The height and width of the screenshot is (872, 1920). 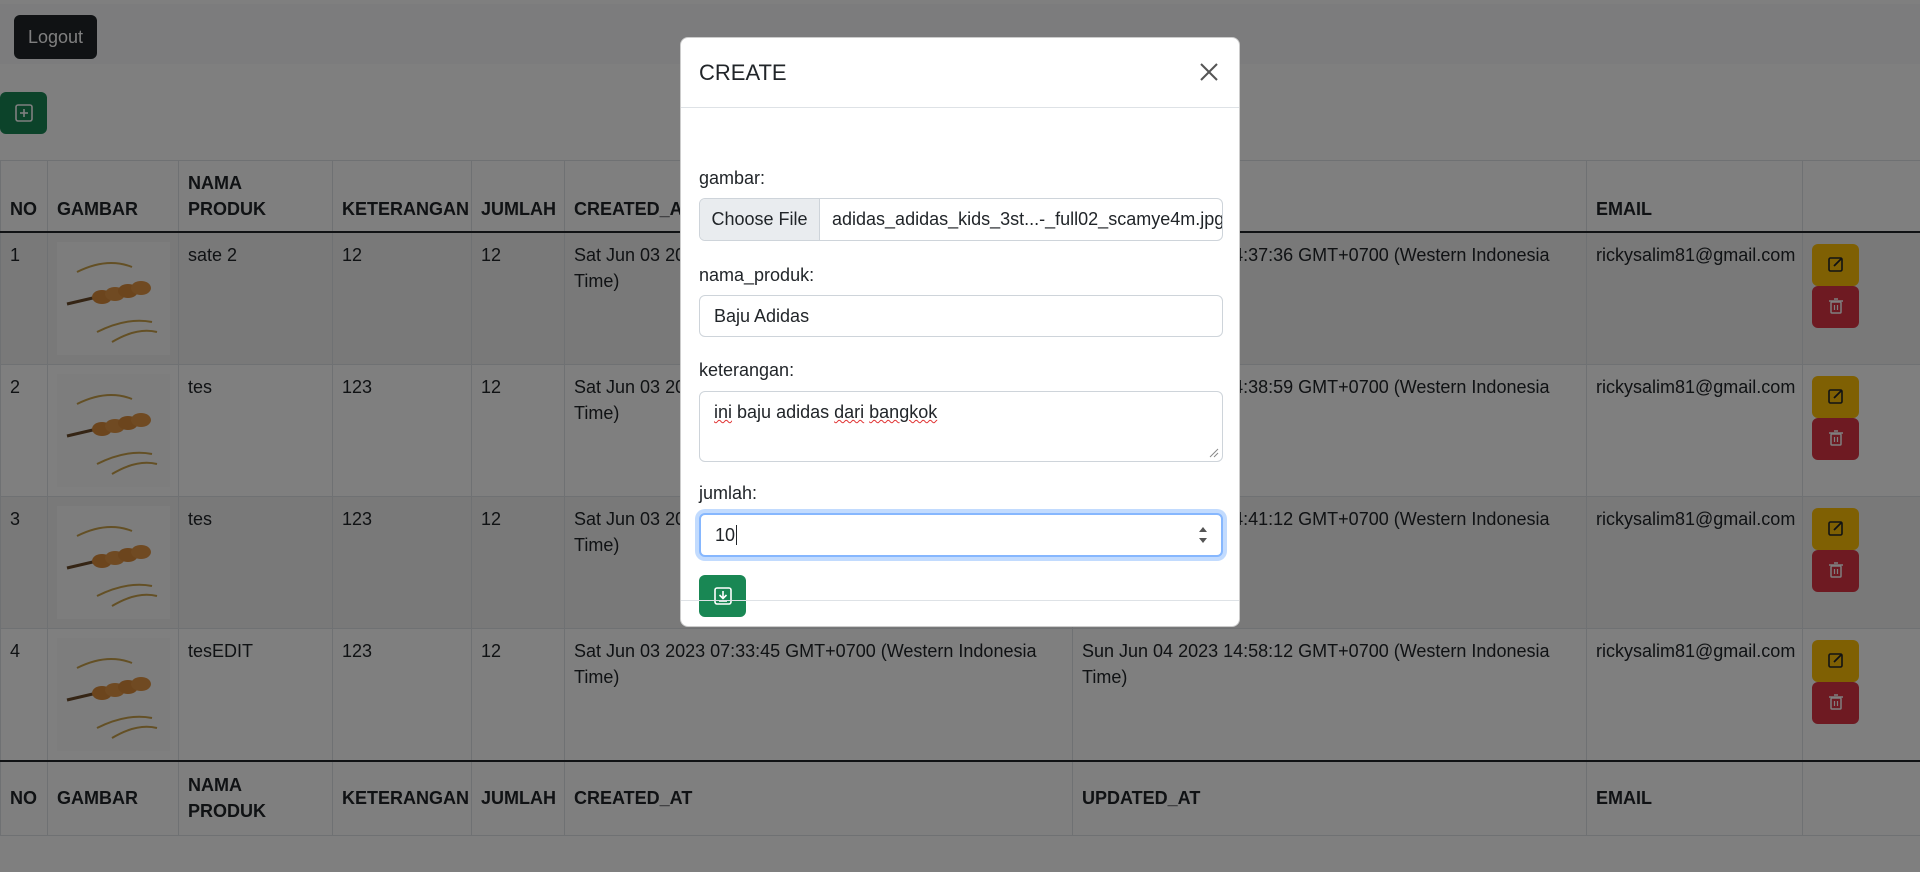 I want to click on choose-file-button: Choose File, so click(x=760, y=219).